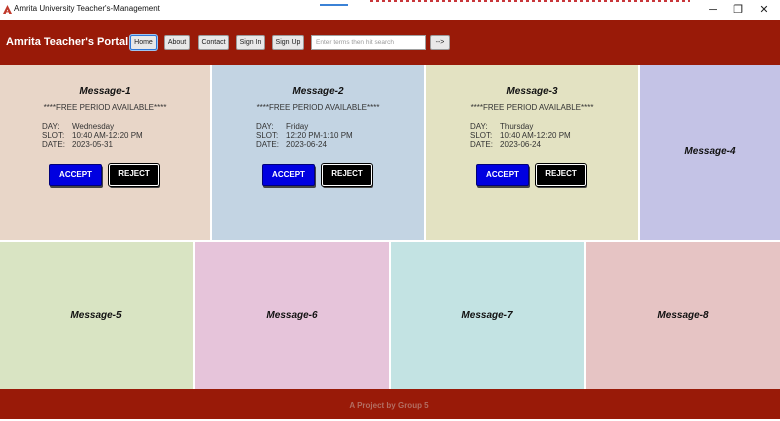 This screenshot has width=780, height=421. Describe the element at coordinates (713, 10) in the screenshot. I see `minimize-button: ─` at that location.